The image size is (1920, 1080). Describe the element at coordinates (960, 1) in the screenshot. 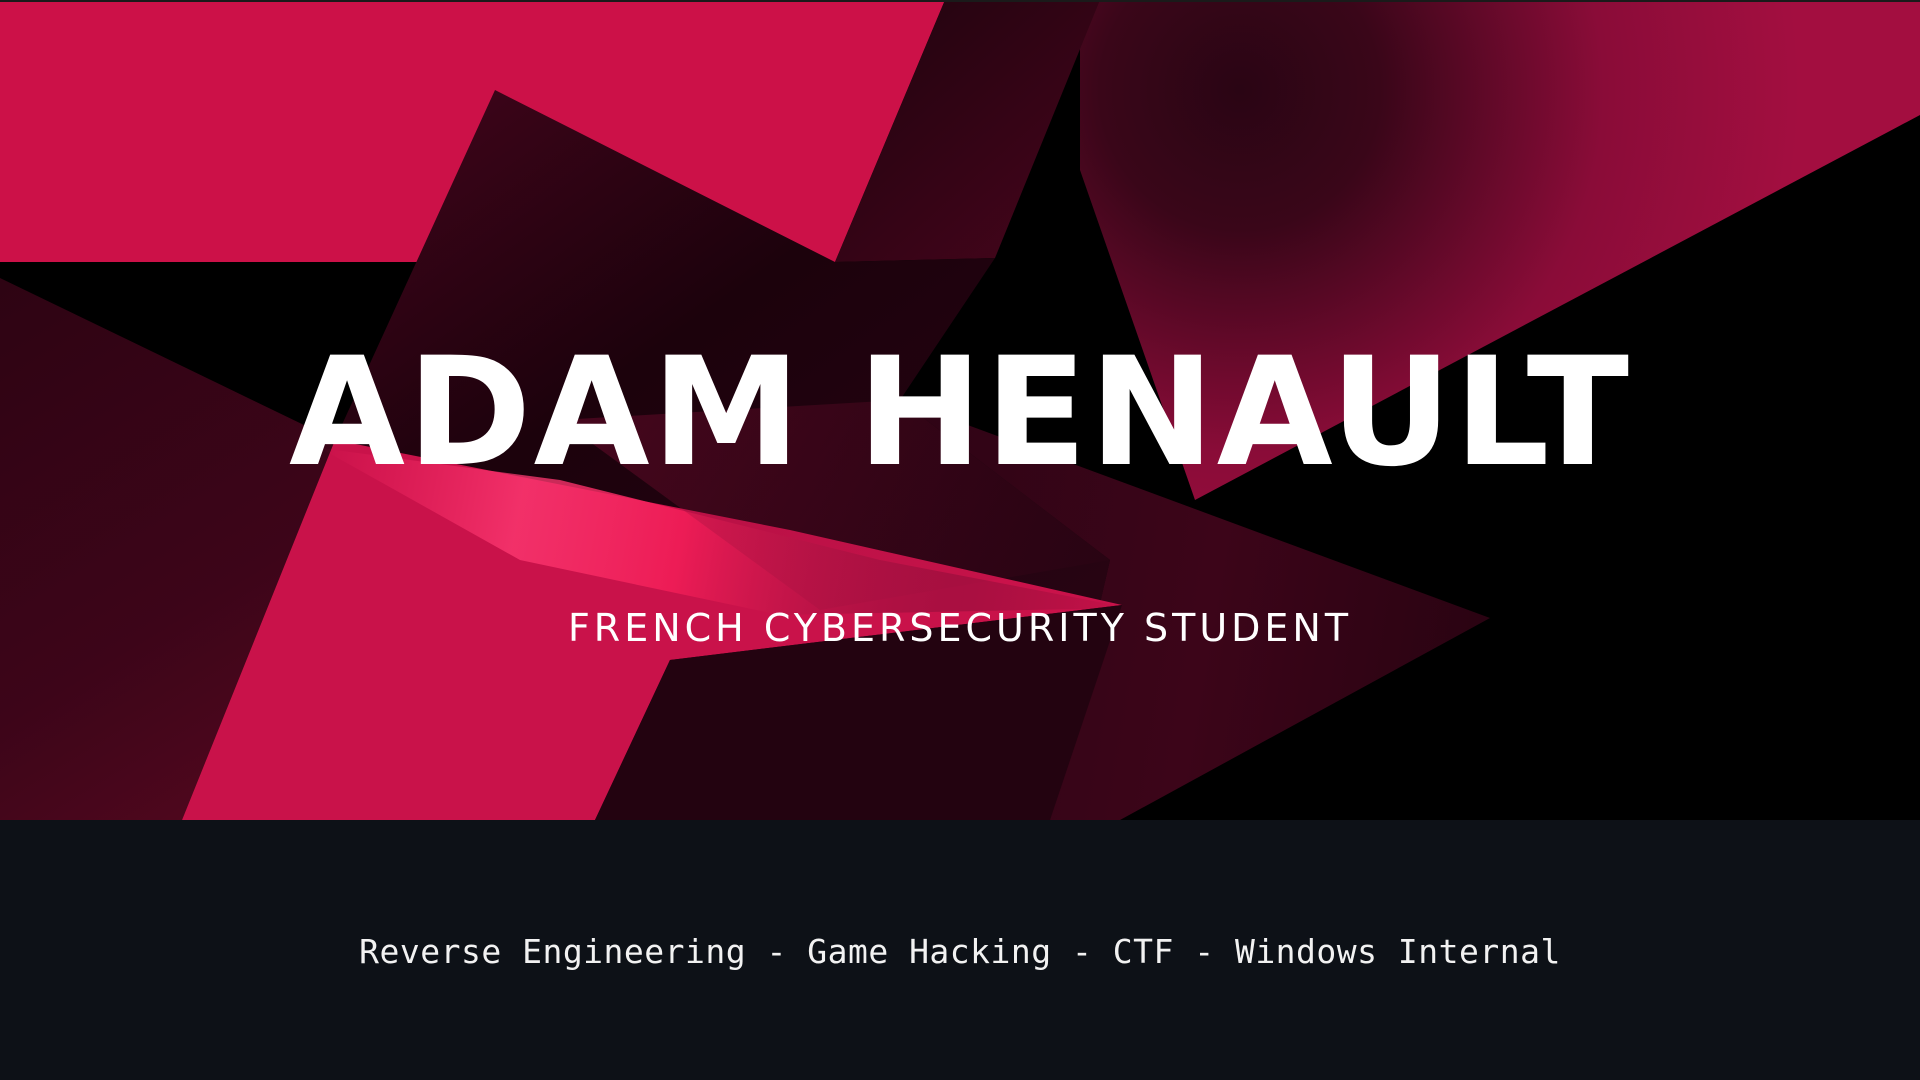

I see `top-border` at that location.